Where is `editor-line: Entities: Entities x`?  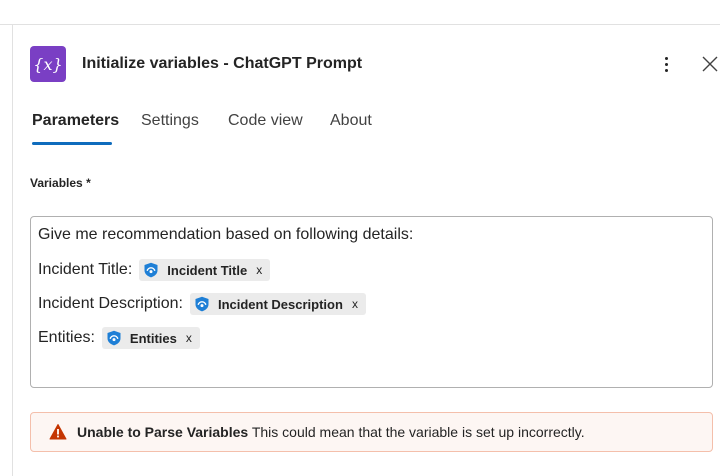
editor-line: Entities: Entities x is located at coordinates (119, 338).